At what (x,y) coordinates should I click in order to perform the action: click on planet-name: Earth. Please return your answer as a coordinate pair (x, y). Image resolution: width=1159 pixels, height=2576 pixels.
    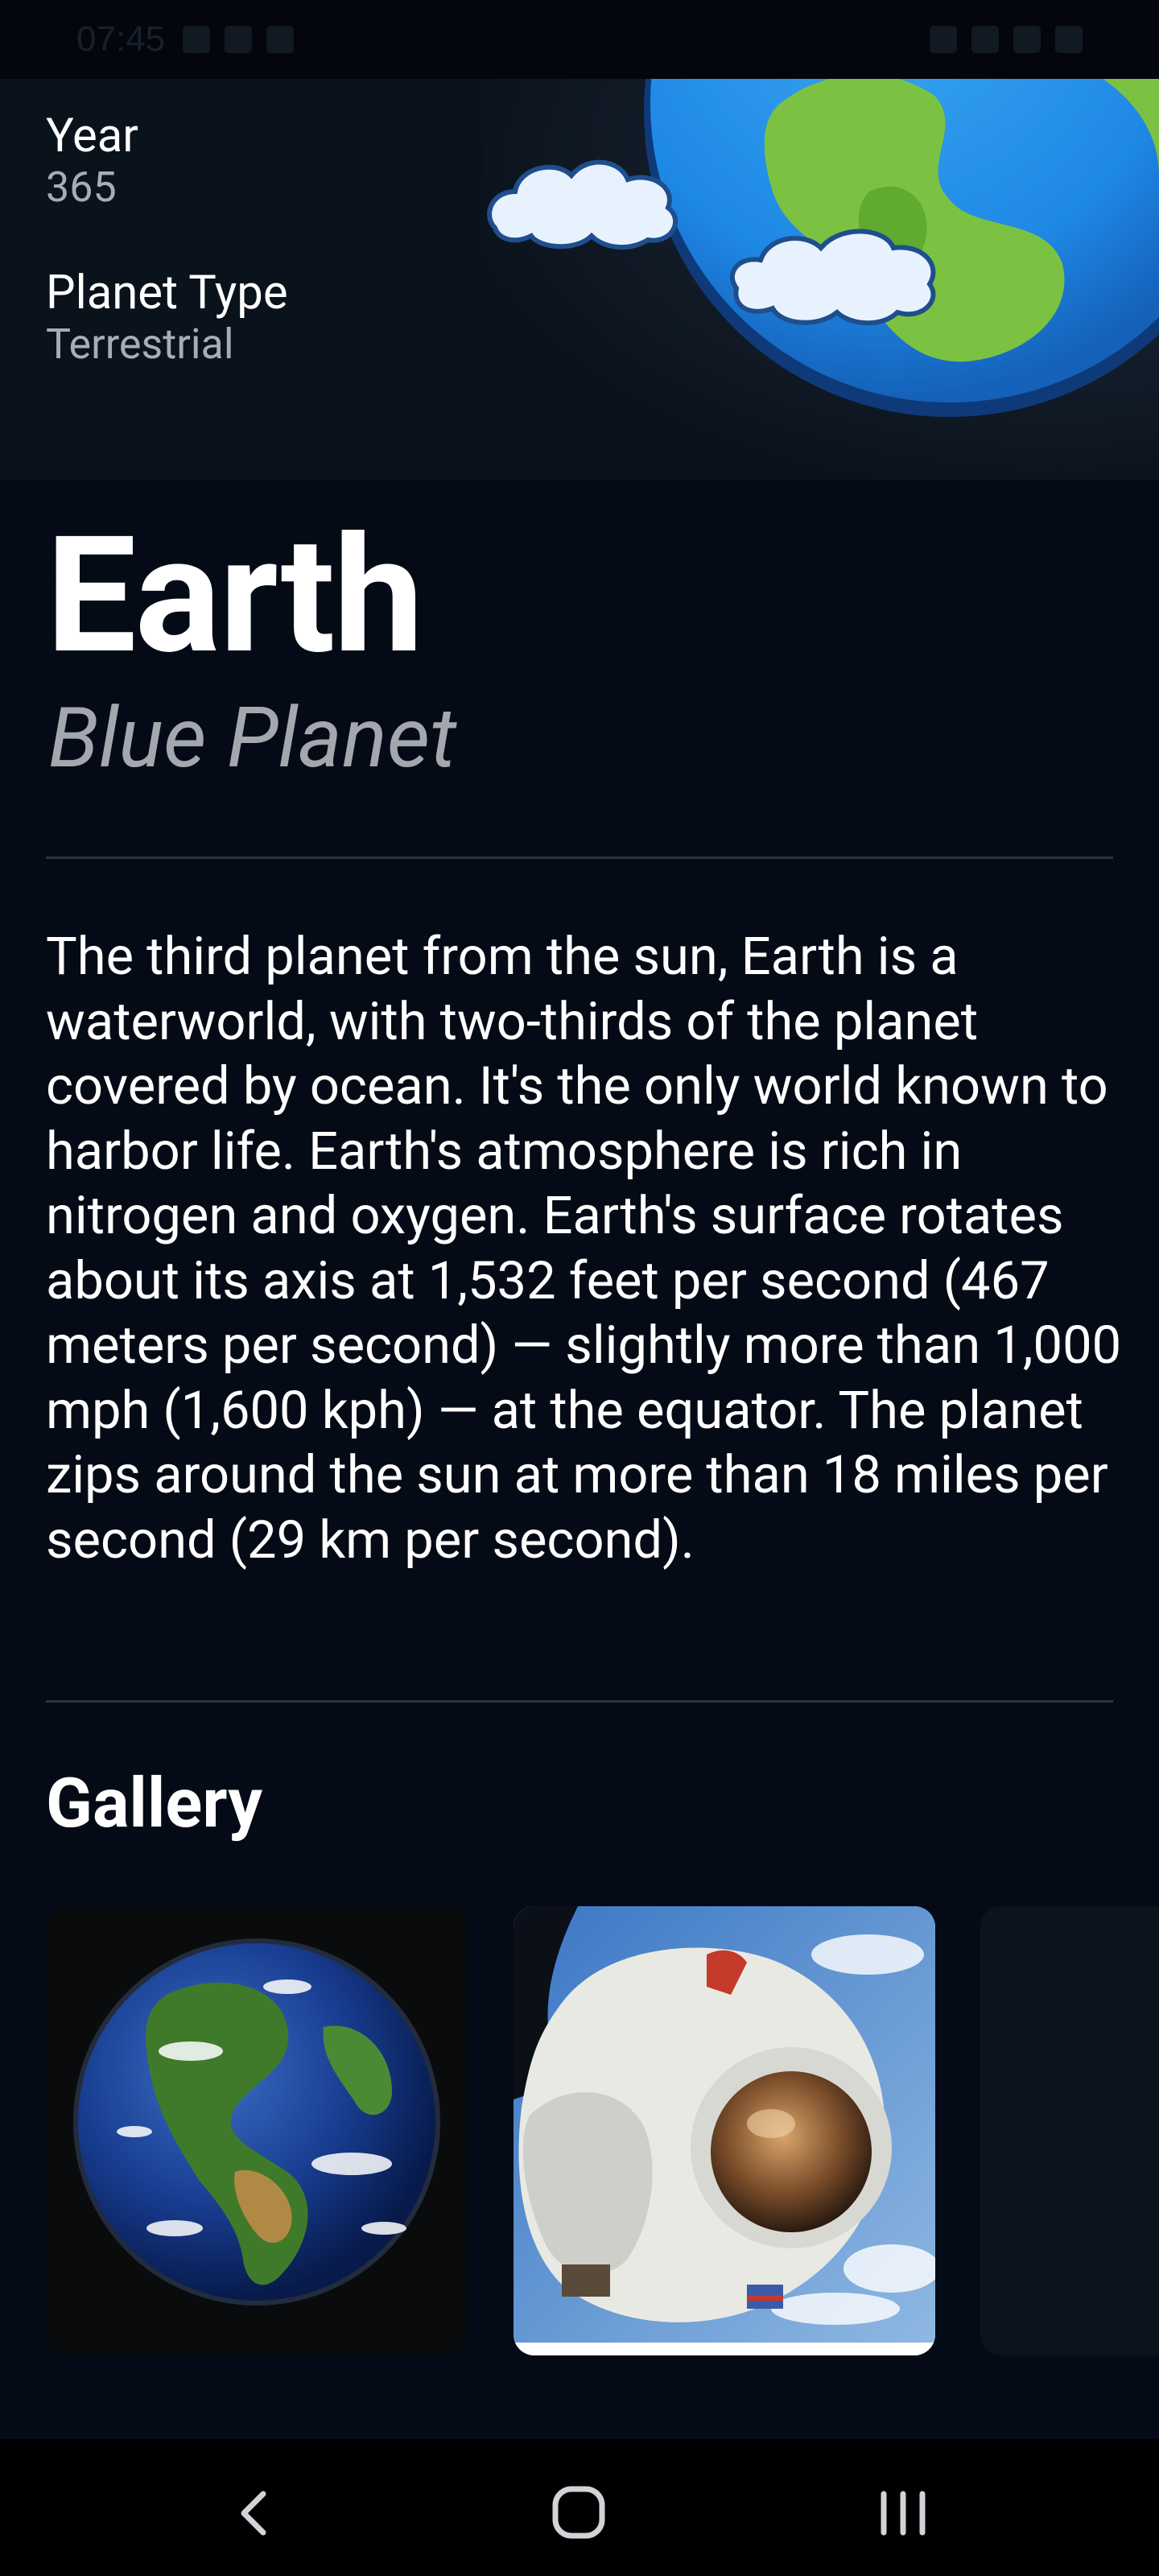
    Looking at the image, I should click on (234, 595).